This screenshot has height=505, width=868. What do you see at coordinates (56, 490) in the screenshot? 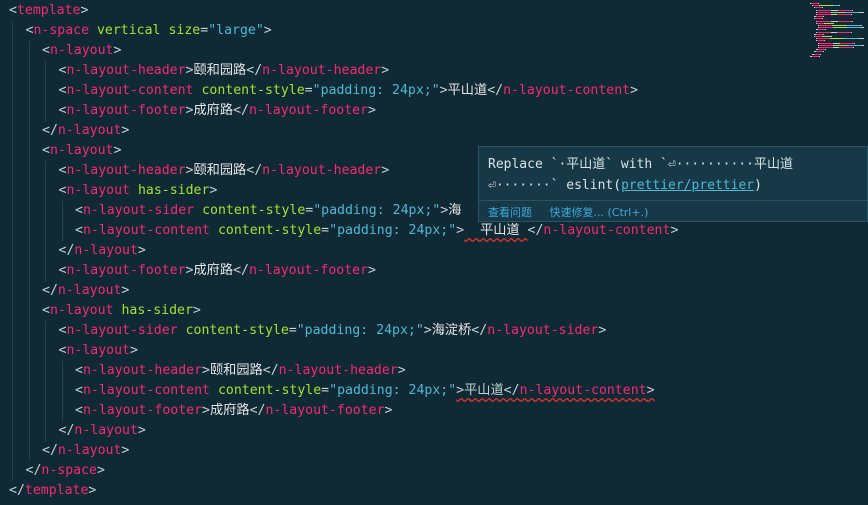
I see `code-token: template` at bounding box center [56, 490].